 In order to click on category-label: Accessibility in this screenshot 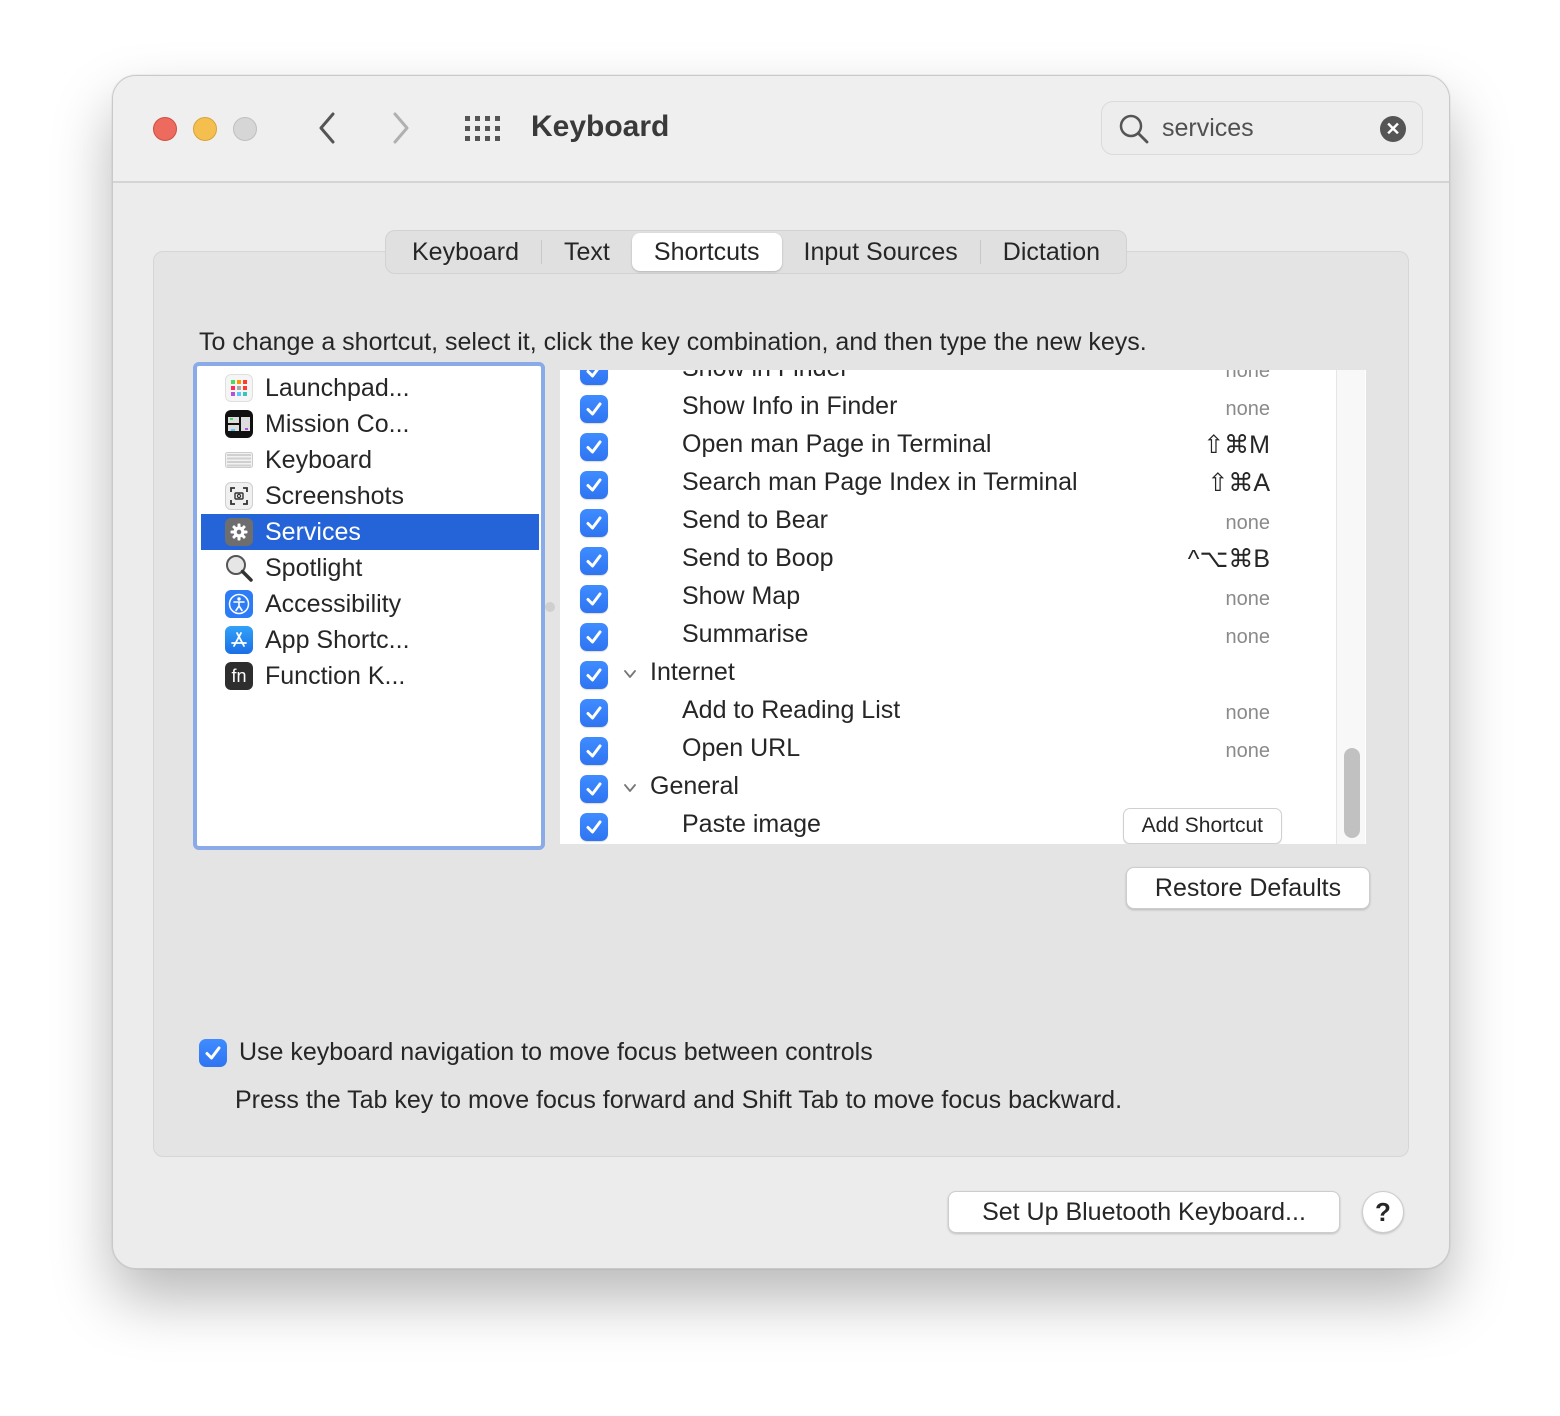, I will do `click(333, 603)`.